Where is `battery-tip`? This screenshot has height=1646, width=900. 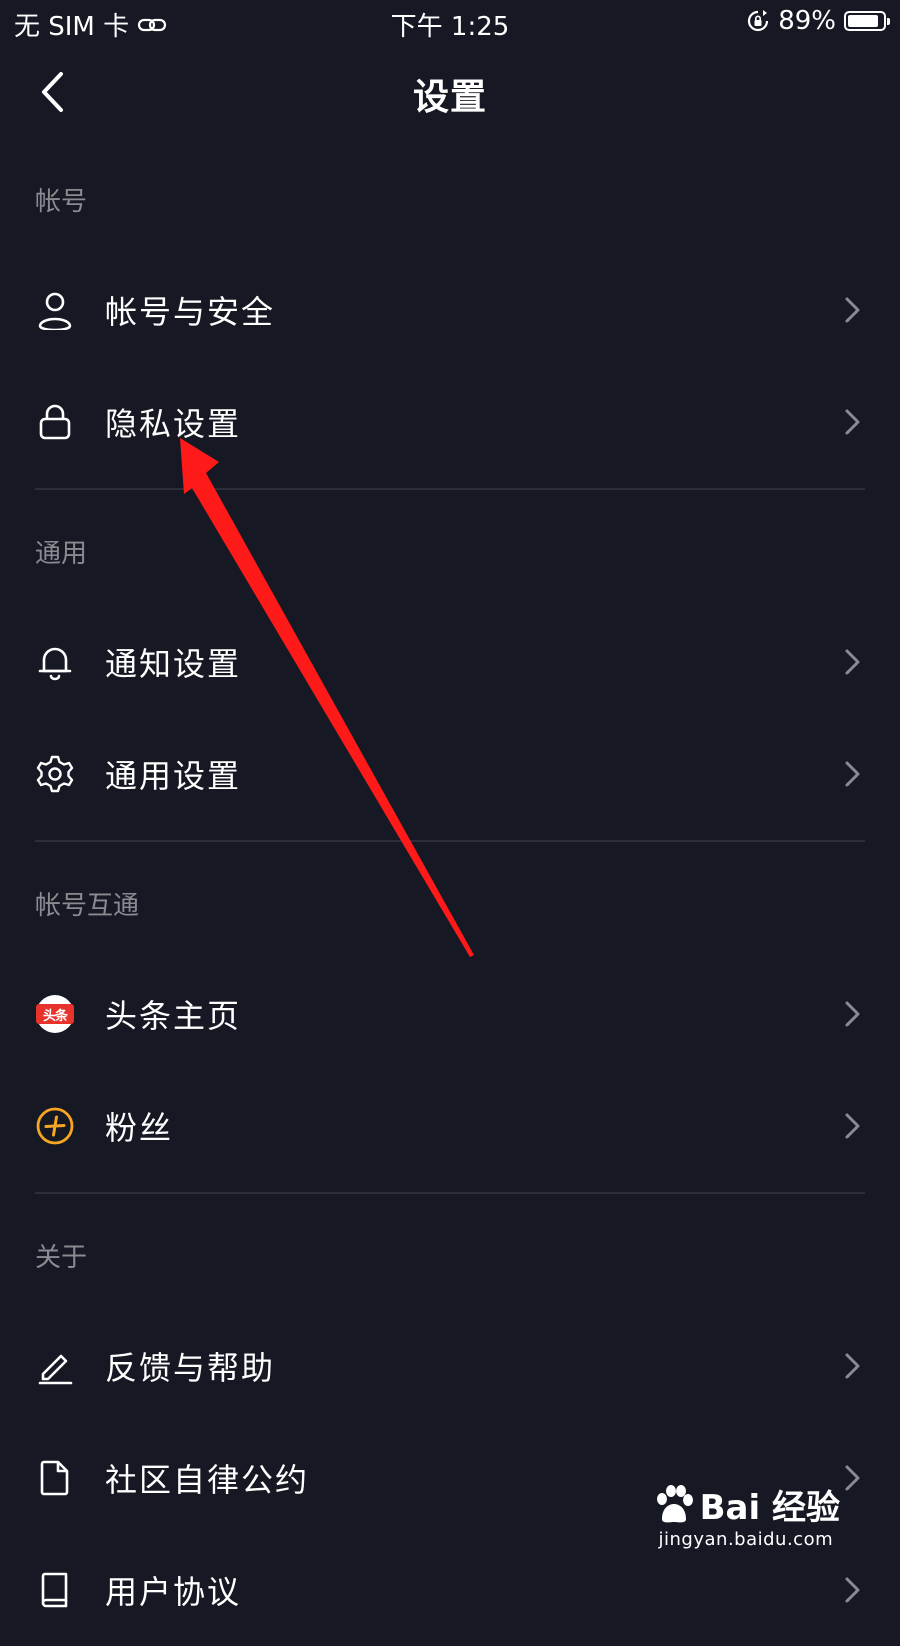
battery-tip is located at coordinates (888, 21).